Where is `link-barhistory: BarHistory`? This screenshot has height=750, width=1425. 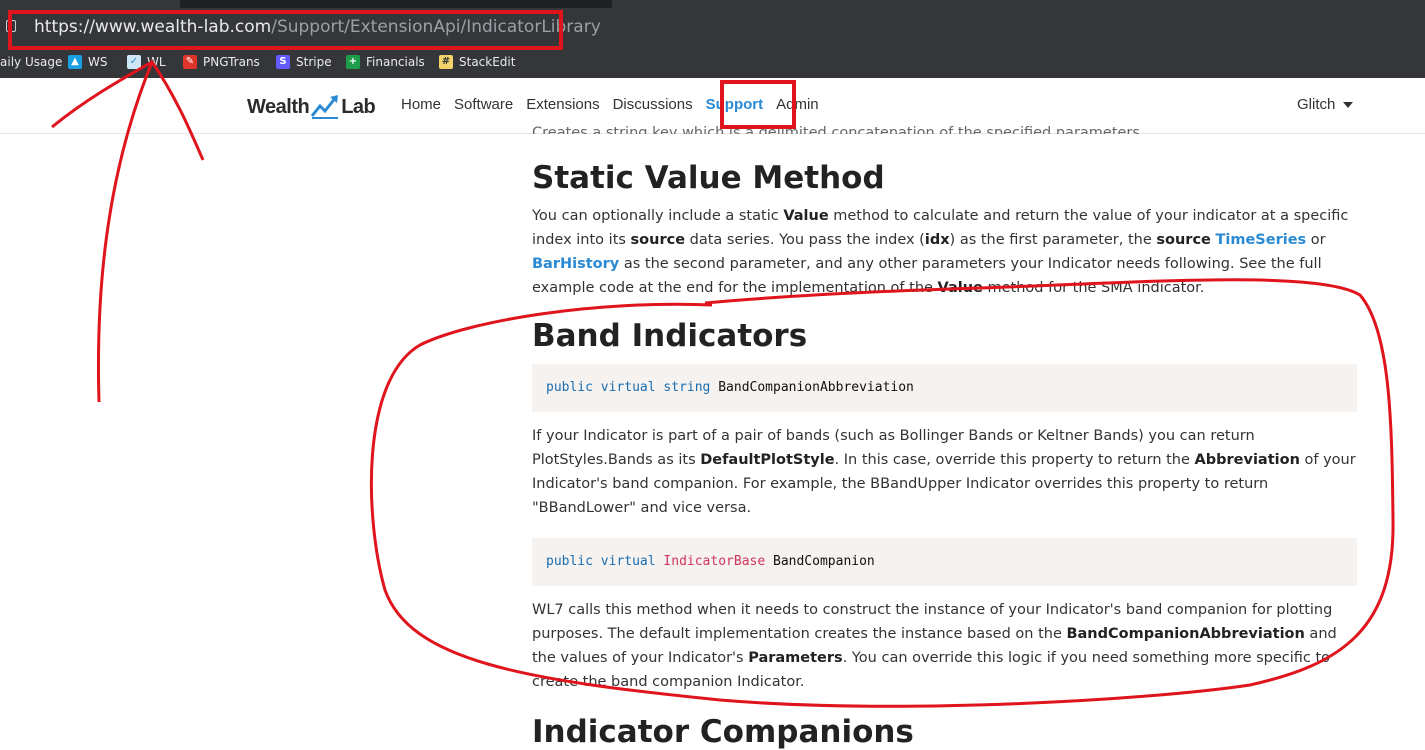
link-barhistory: BarHistory is located at coordinates (575, 264).